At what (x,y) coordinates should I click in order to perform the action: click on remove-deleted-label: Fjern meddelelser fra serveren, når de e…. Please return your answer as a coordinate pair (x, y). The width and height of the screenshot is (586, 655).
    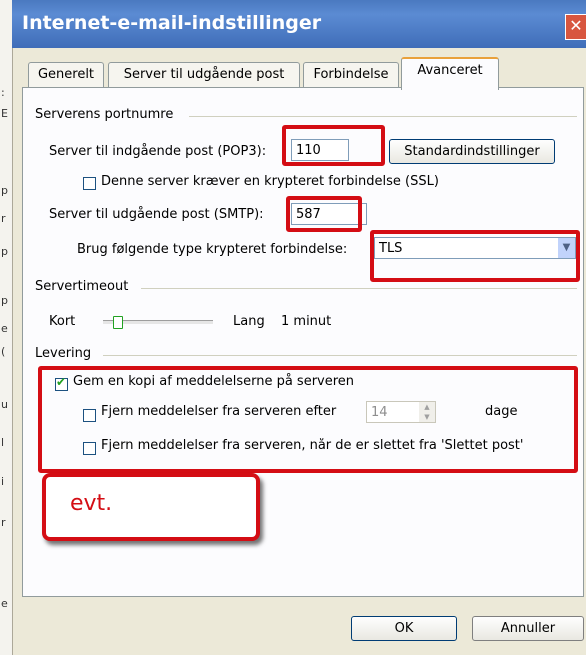
    Looking at the image, I should click on (312, 445).